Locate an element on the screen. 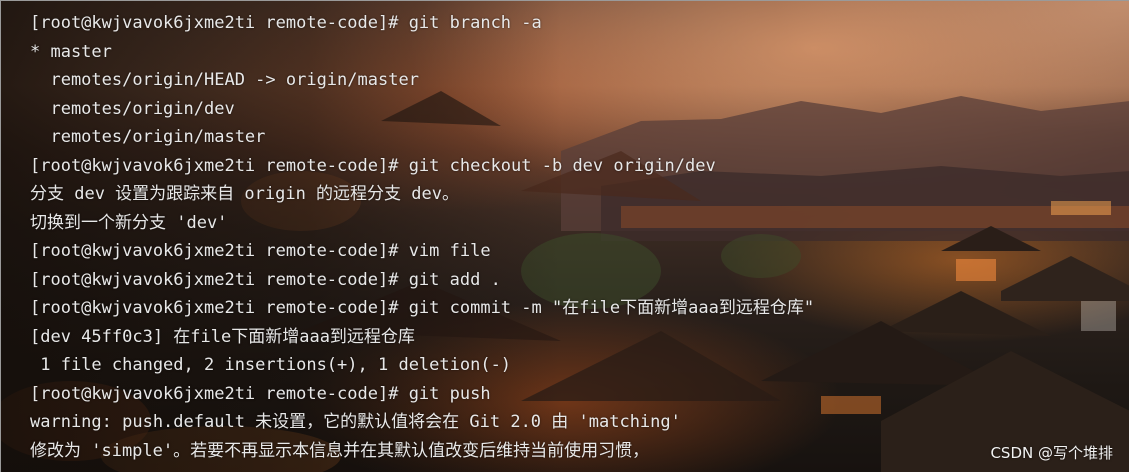  terminal-line: remotes/origin/HEAD -> origin/master is located at coordinates (224, 80).